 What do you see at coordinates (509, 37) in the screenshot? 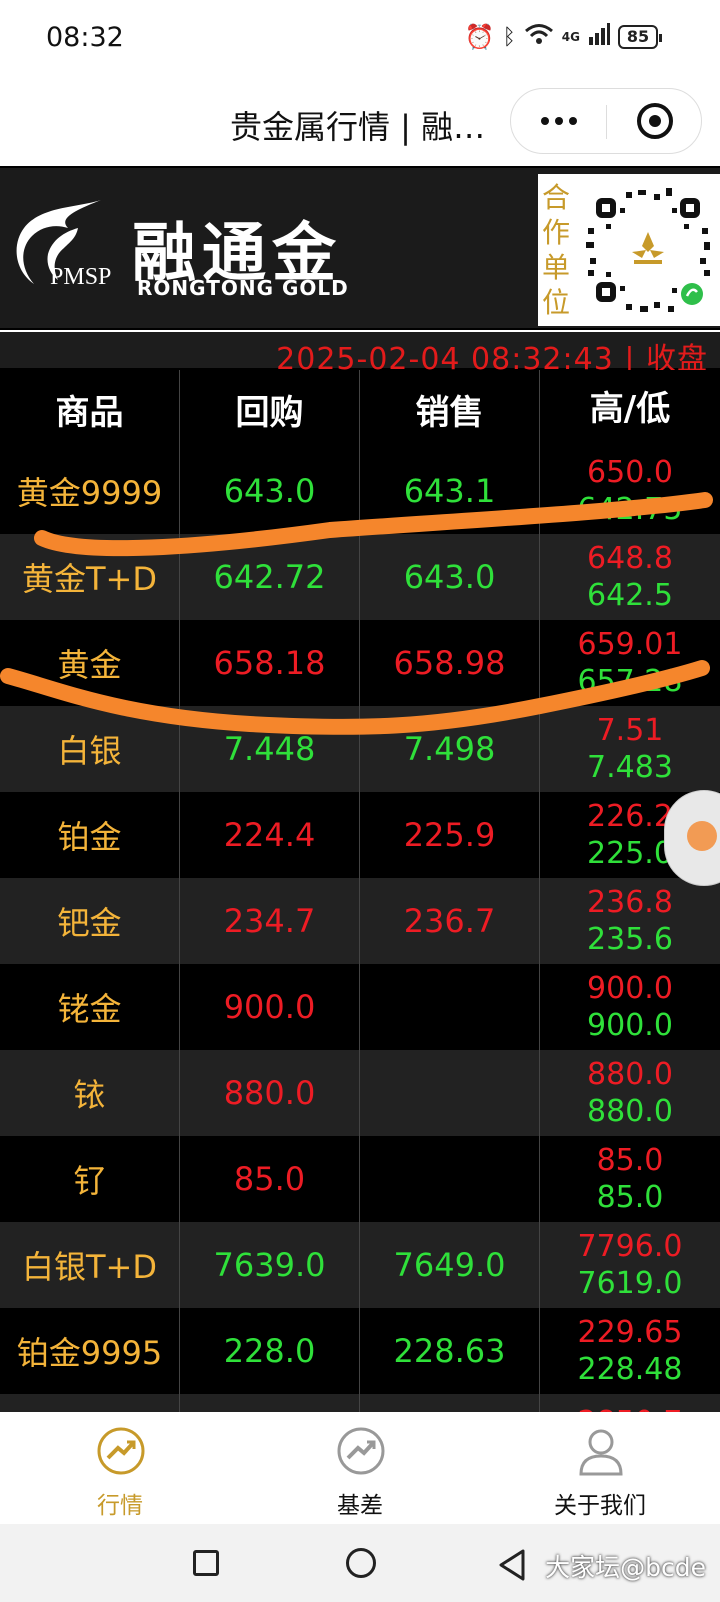
I see `bluetooth-icon: ᛒ` at bounding box center [509, 37].